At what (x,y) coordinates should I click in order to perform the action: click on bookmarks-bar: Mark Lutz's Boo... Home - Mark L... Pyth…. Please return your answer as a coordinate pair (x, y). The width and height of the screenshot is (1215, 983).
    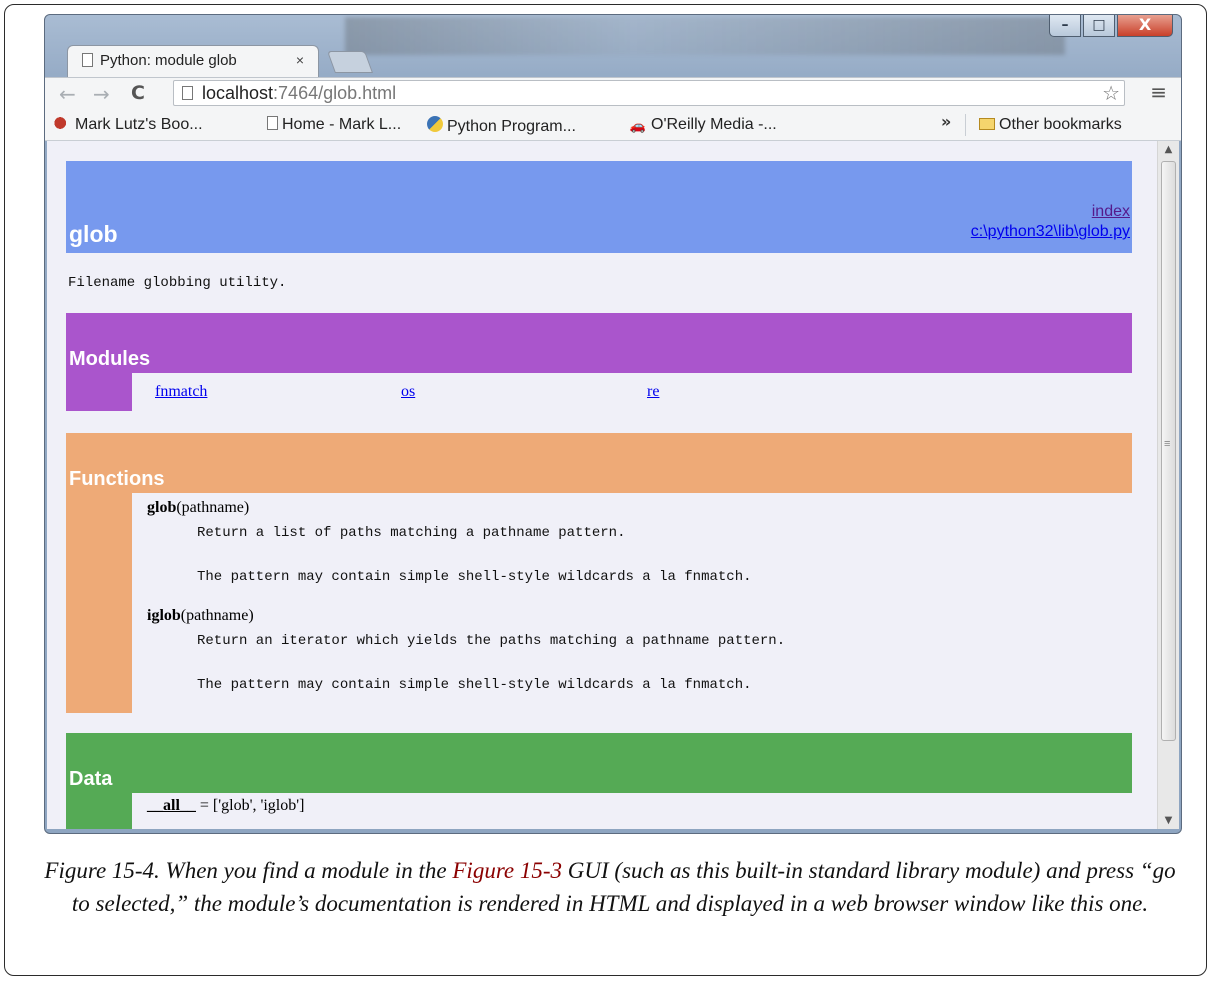
    Looking at the image, I should click on (613, 125).